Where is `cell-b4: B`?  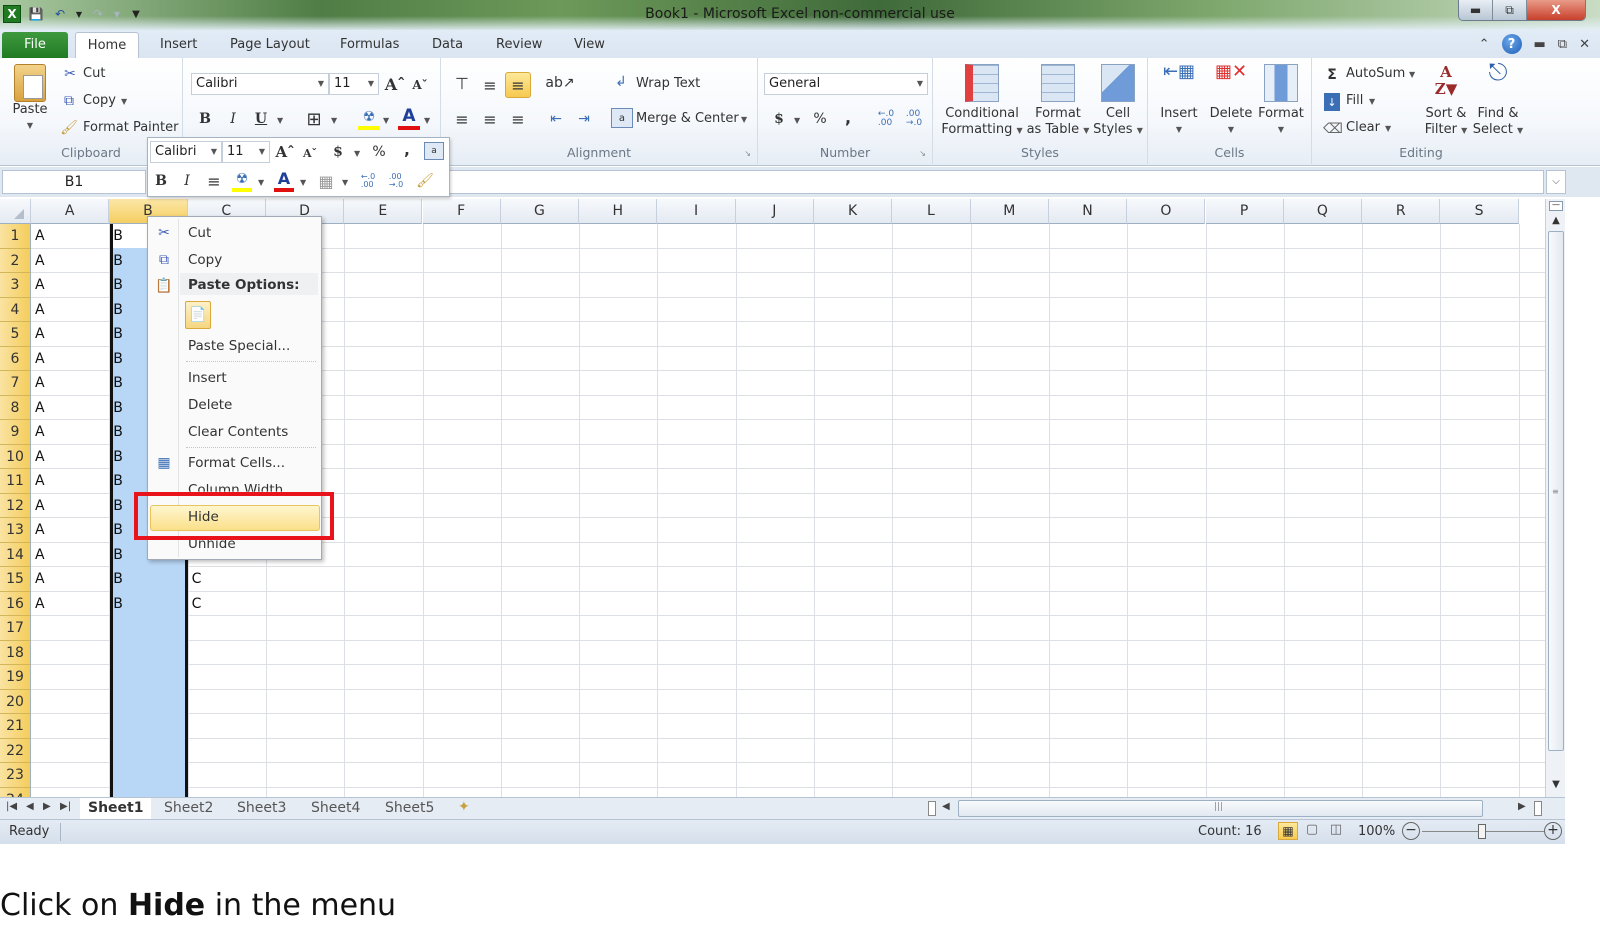 cell-b4: B is located at coordinates (118, 310).